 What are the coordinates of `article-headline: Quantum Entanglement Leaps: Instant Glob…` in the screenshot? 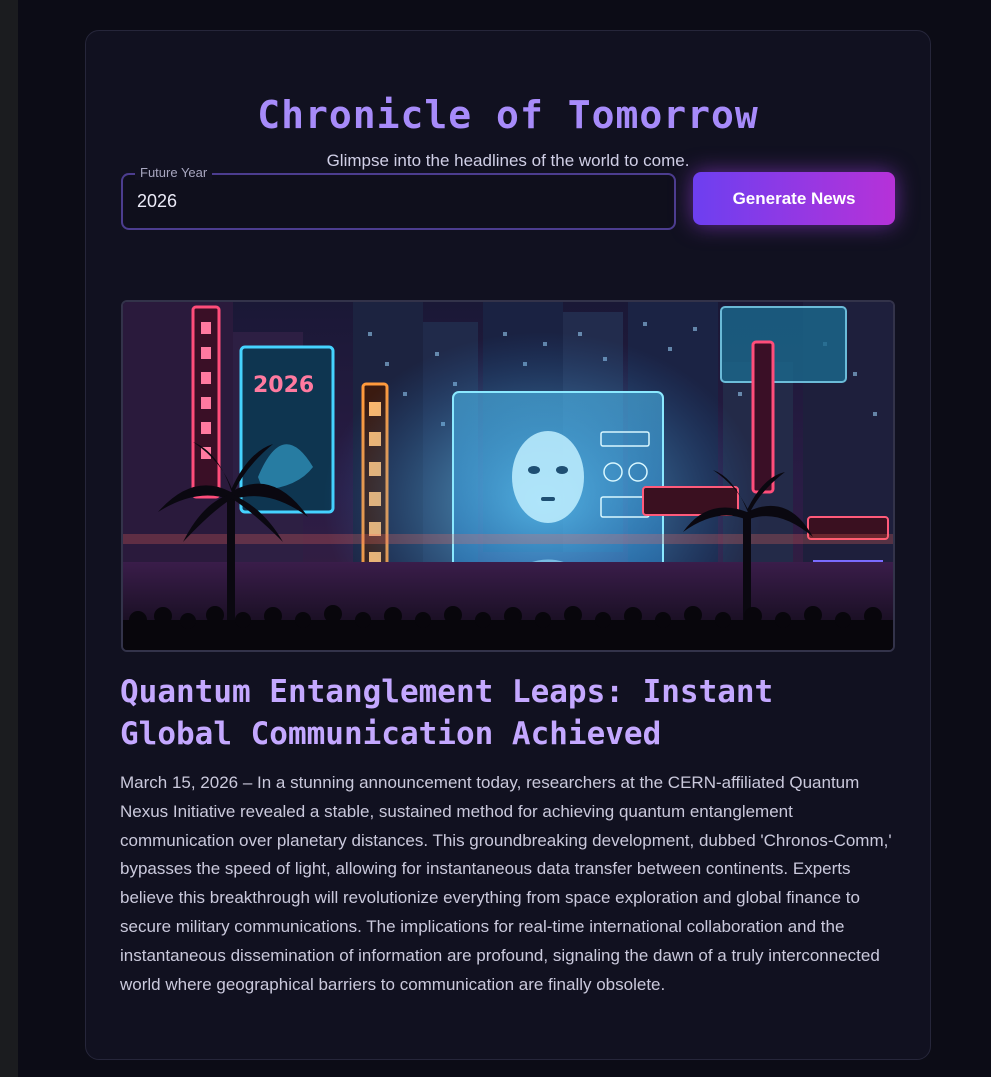 It's located at (447, 713).